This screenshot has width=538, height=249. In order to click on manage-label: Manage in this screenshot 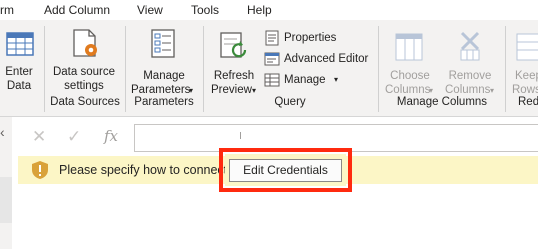, I will do `click(305, 80)`.